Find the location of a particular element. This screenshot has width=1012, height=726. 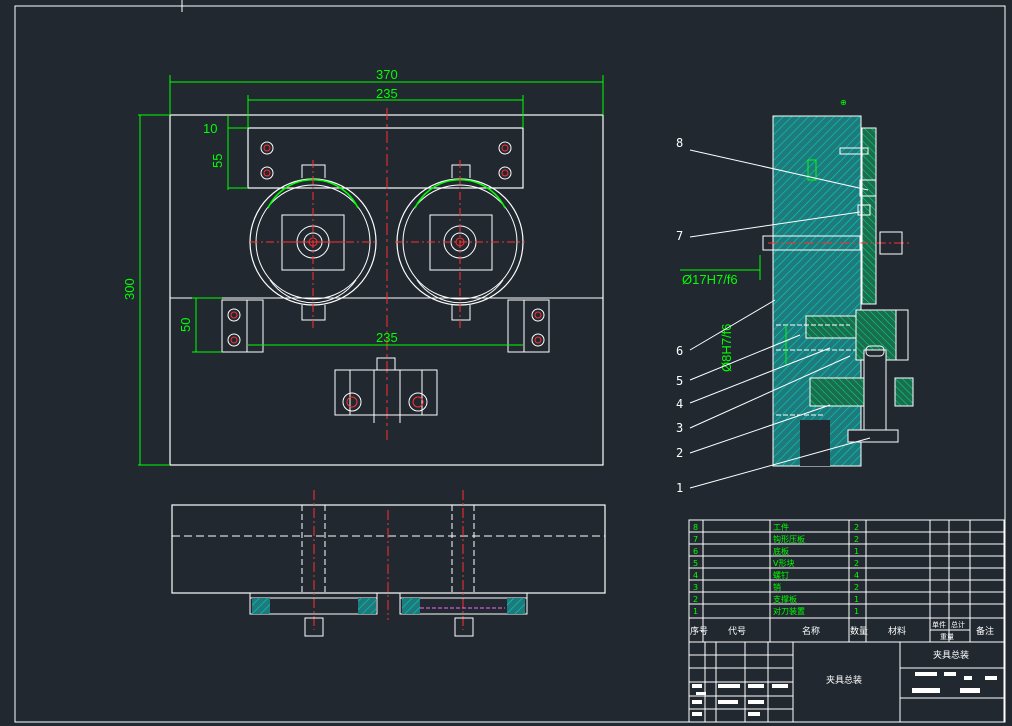

bolt-holes is located at coordinates (386, 160).